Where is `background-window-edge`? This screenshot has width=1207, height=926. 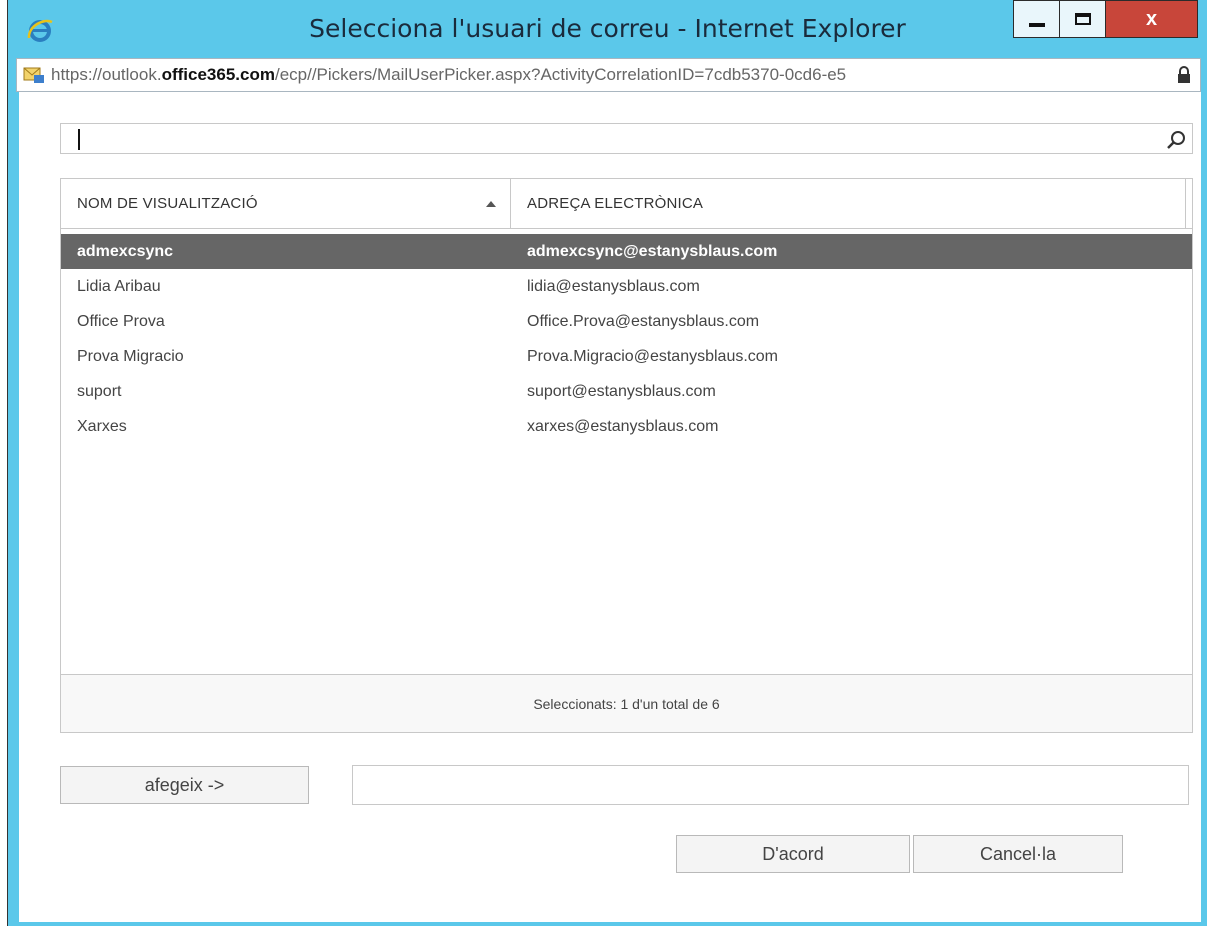
background-window-edge is located at coordinates (4, 463).